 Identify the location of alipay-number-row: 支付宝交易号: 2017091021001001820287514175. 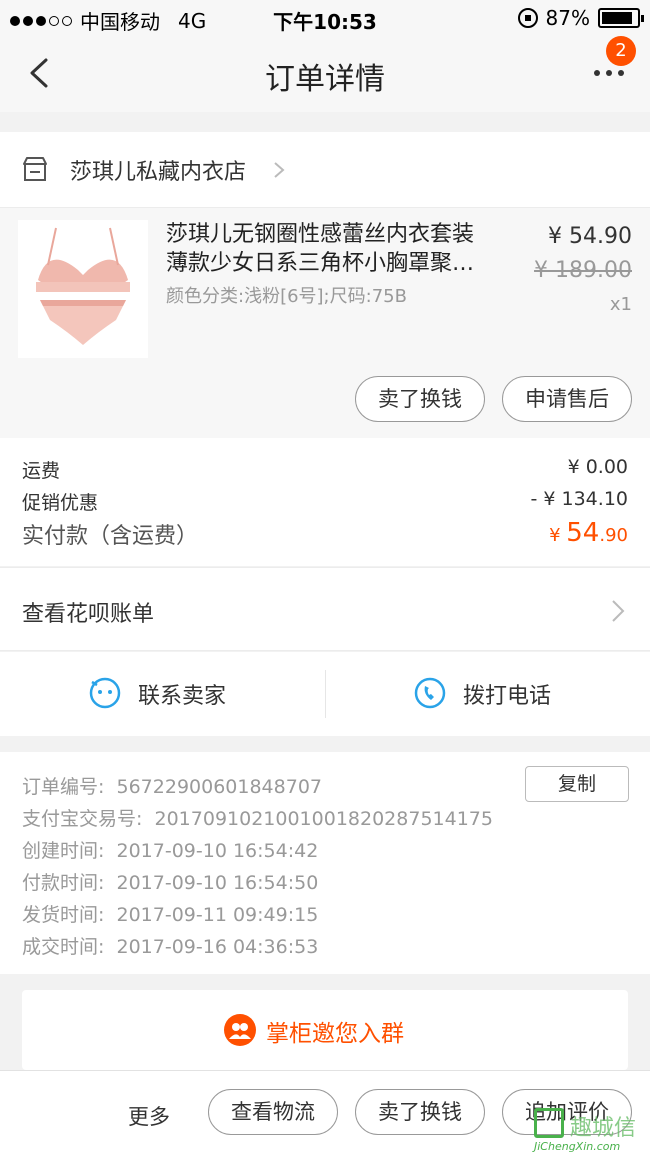
(257, 817).